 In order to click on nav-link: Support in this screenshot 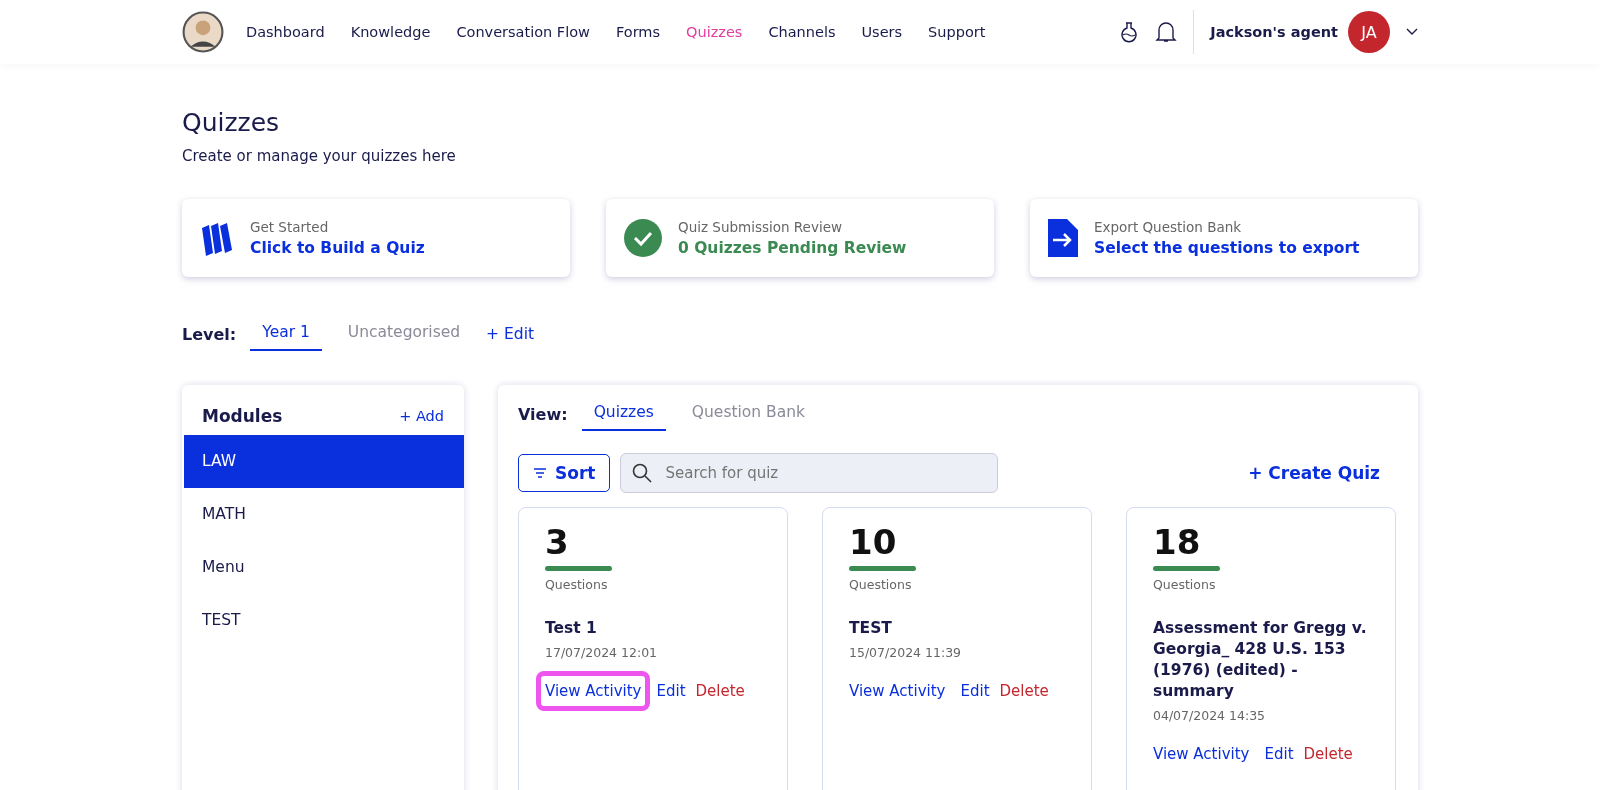, I will do `click(957, 32)`.